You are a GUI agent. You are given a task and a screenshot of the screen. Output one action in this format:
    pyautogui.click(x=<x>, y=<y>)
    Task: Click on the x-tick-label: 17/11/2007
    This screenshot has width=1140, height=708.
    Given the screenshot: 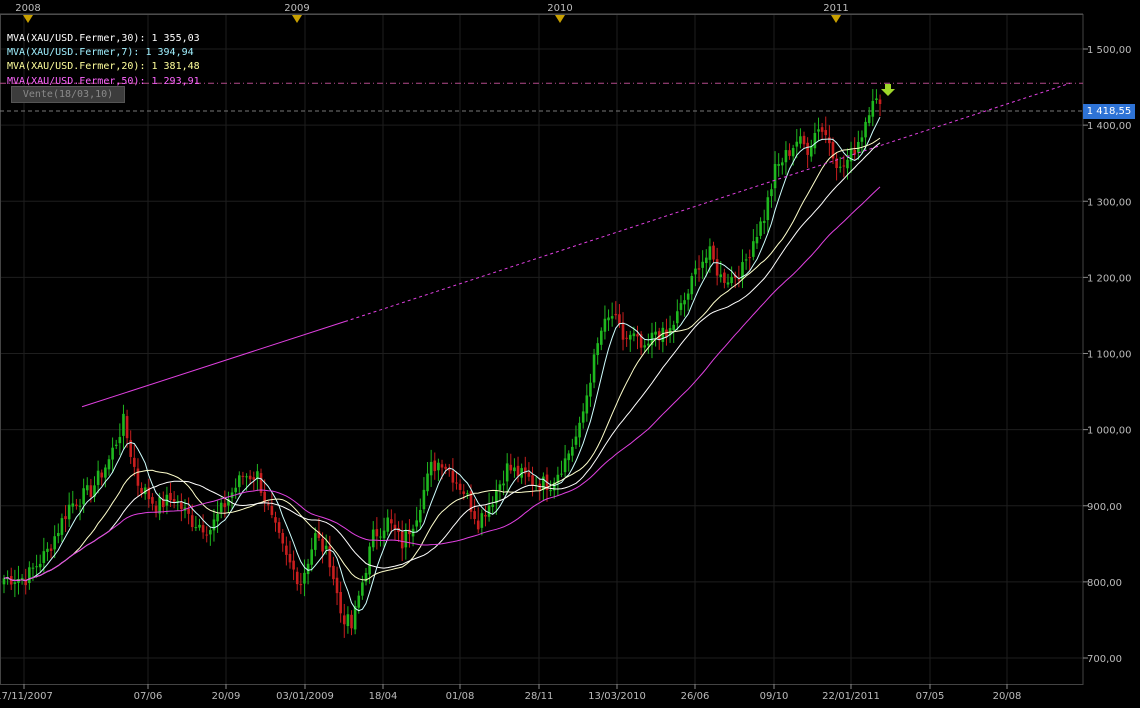 What is the action you would take?
    pyautogui.click(x=26, y=696)
    